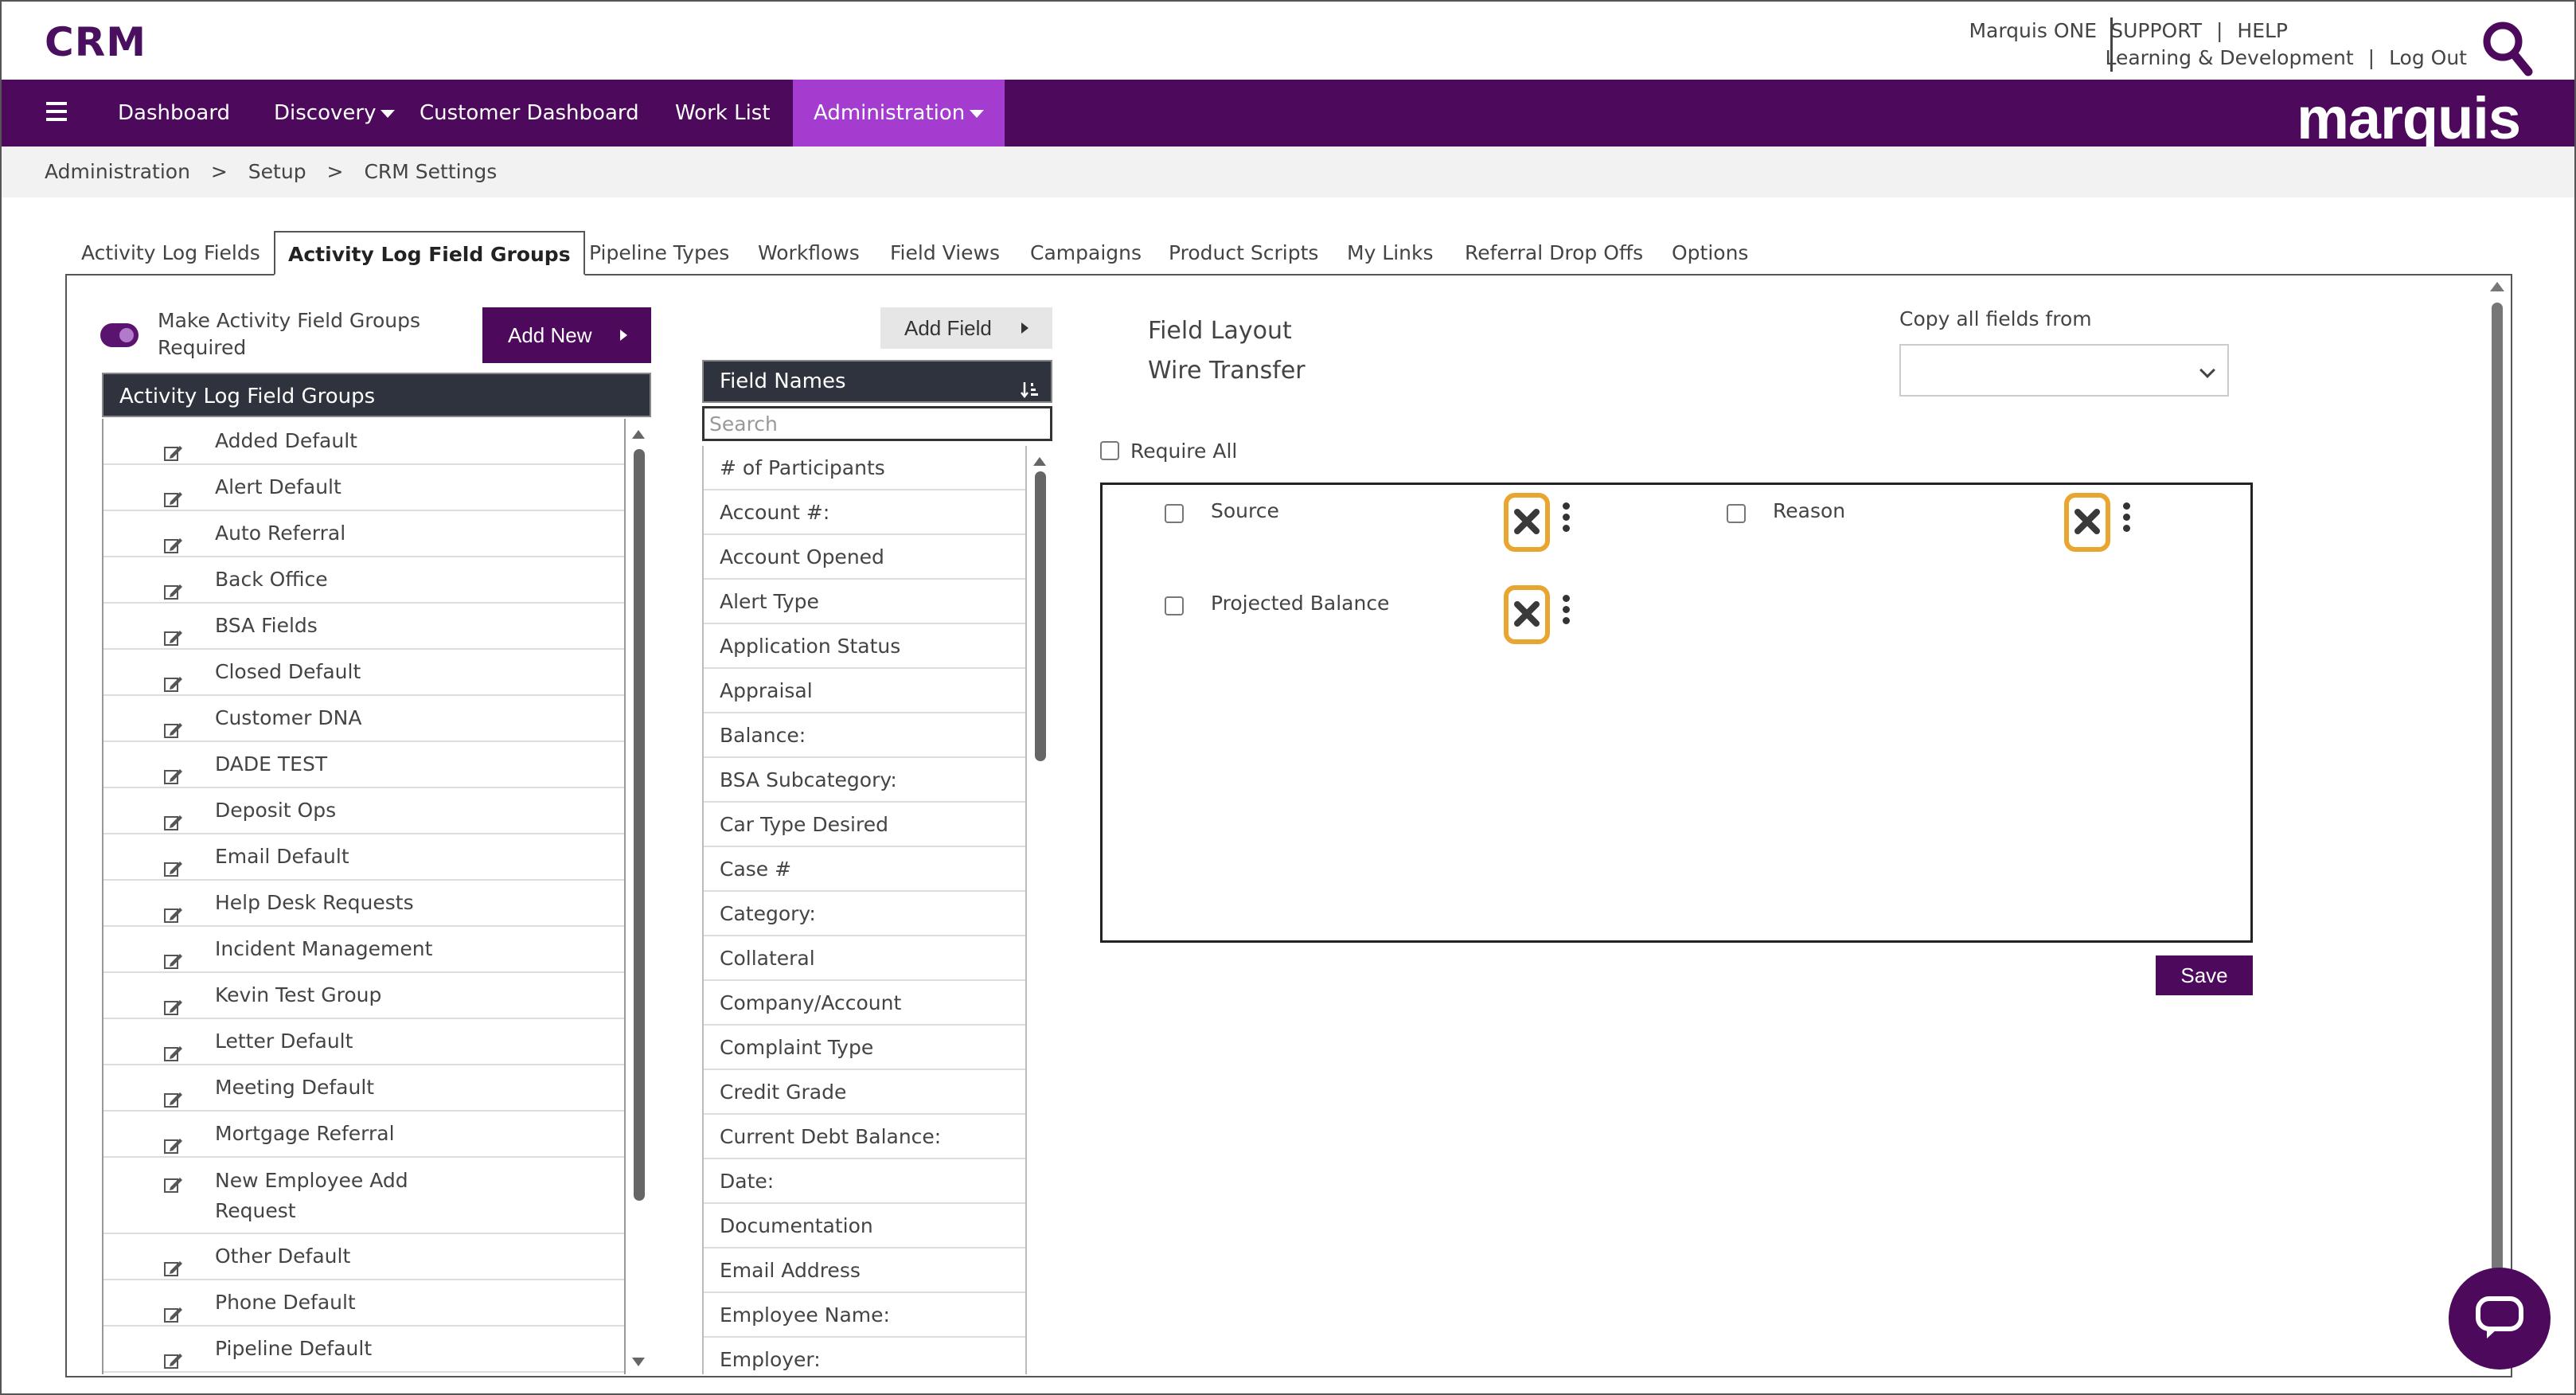  I want to click on group-item: Customer DNA, so click(363, 719).